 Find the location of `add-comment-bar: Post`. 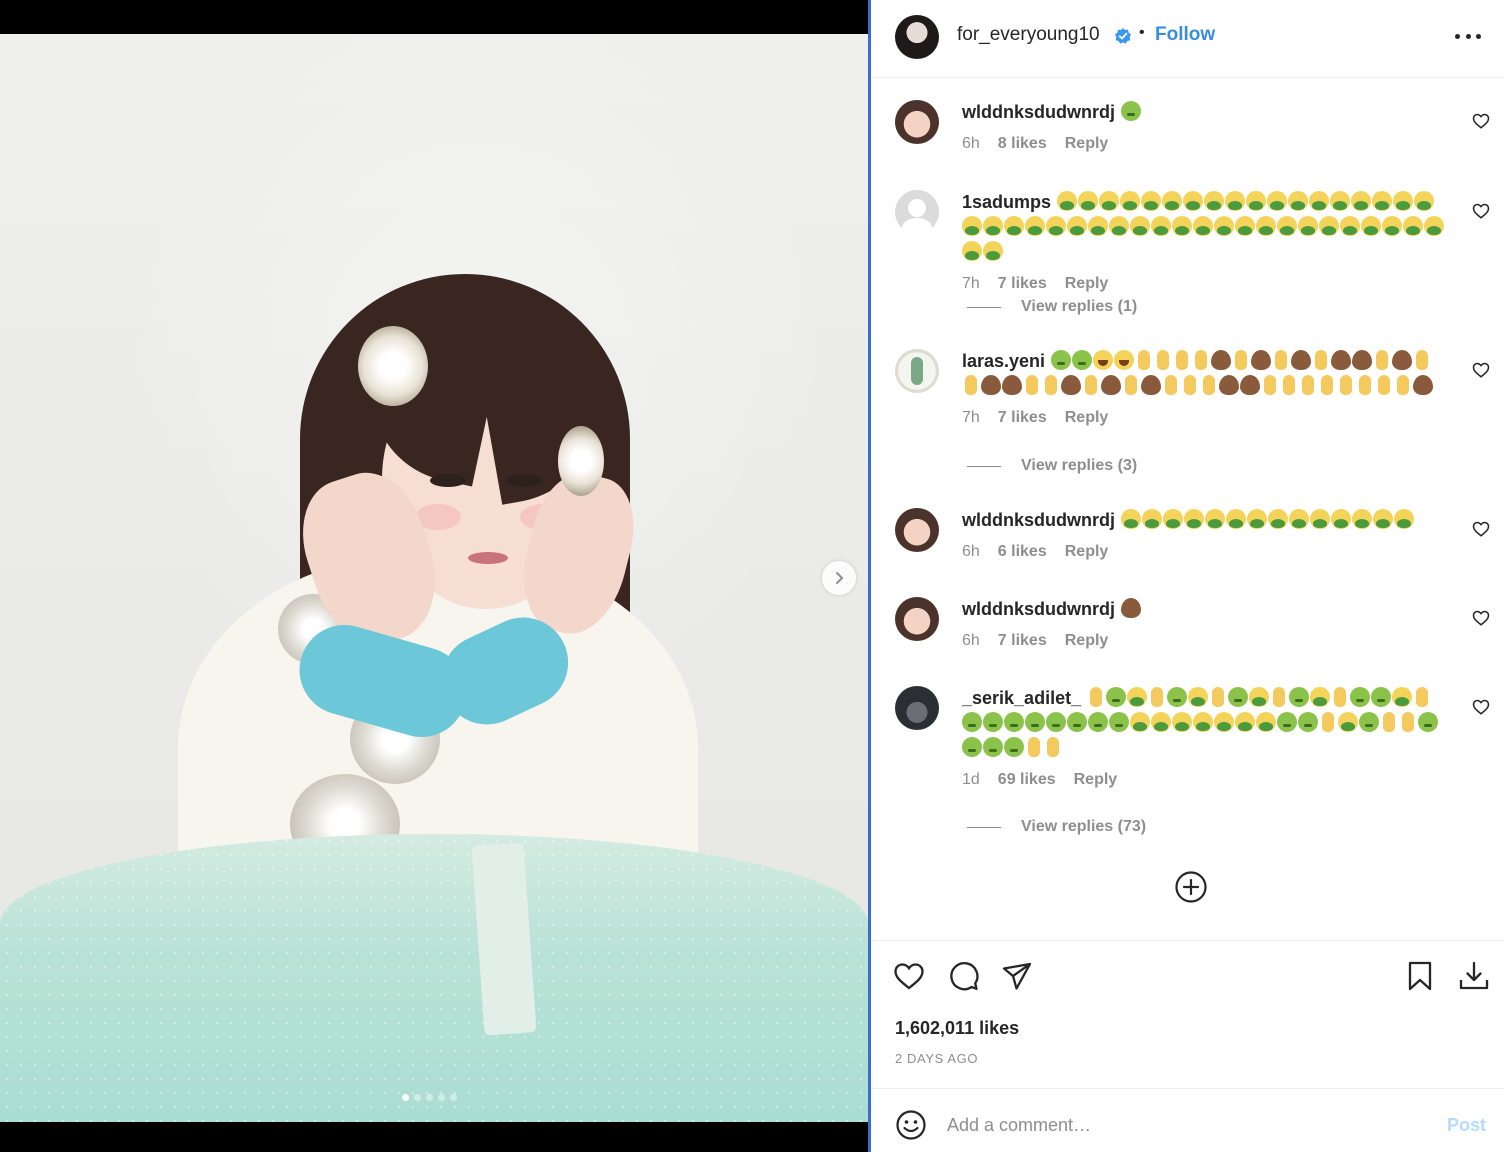

add-comment-bar: Post is located at coordinates (1187, 1120).